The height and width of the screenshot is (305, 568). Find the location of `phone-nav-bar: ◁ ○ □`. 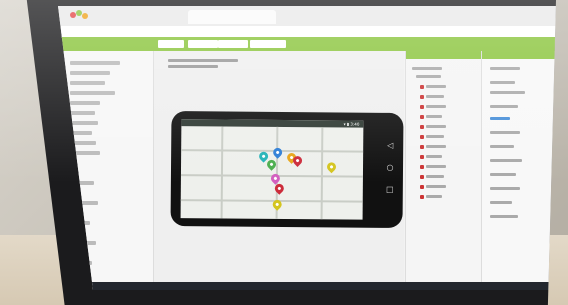

phone-nav-bar: ◁ ○ □ is located at coordinates (390, 173).